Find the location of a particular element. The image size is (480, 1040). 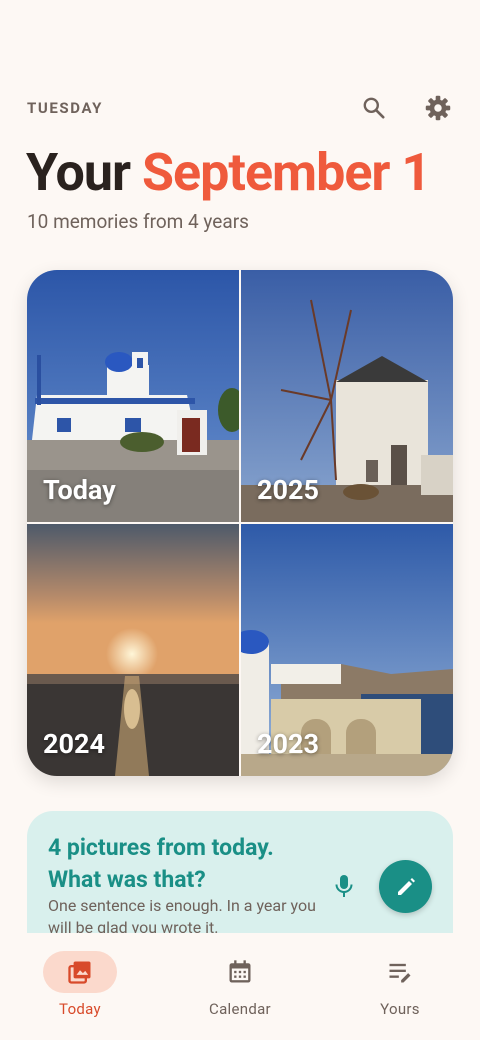

settings-button is located at coordinates (438, 108).